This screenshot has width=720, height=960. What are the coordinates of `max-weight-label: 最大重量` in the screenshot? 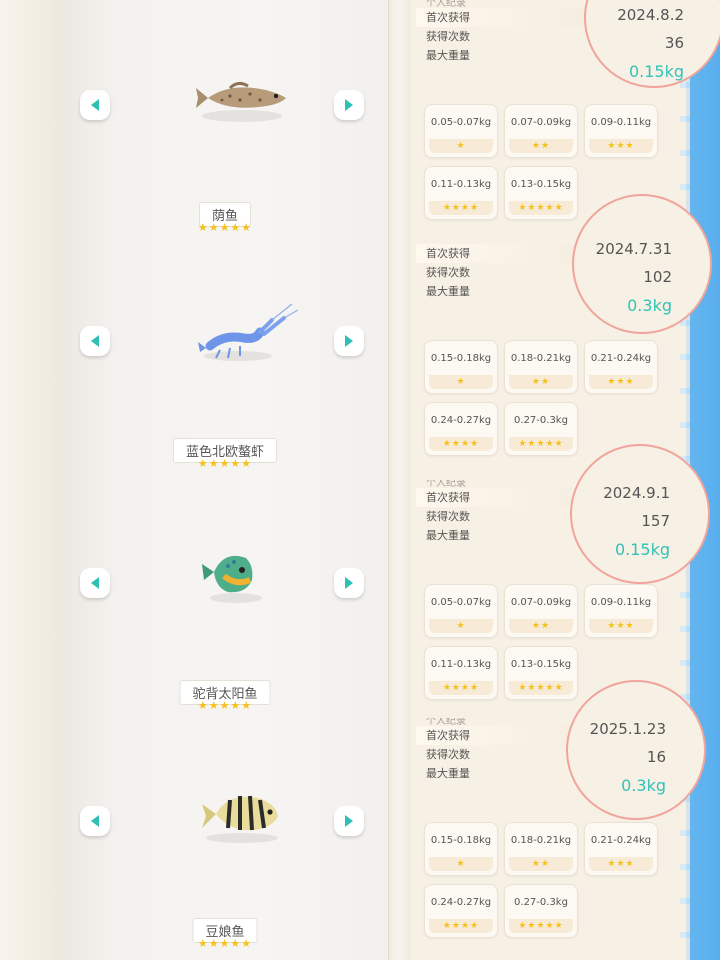 It's located at (448, 773).